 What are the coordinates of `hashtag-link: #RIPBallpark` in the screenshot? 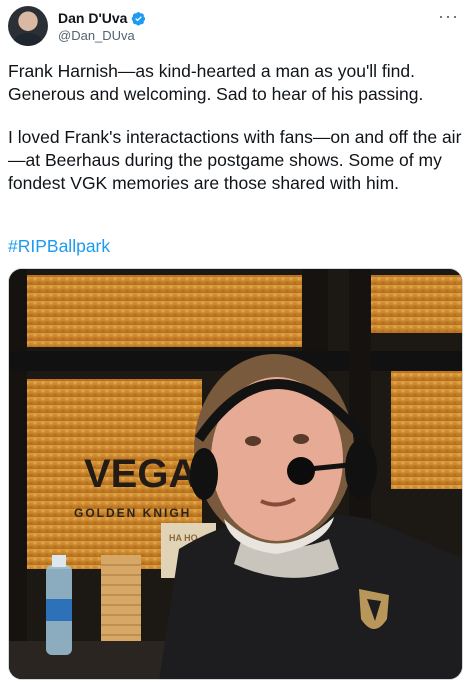 It's located at (59, 246).